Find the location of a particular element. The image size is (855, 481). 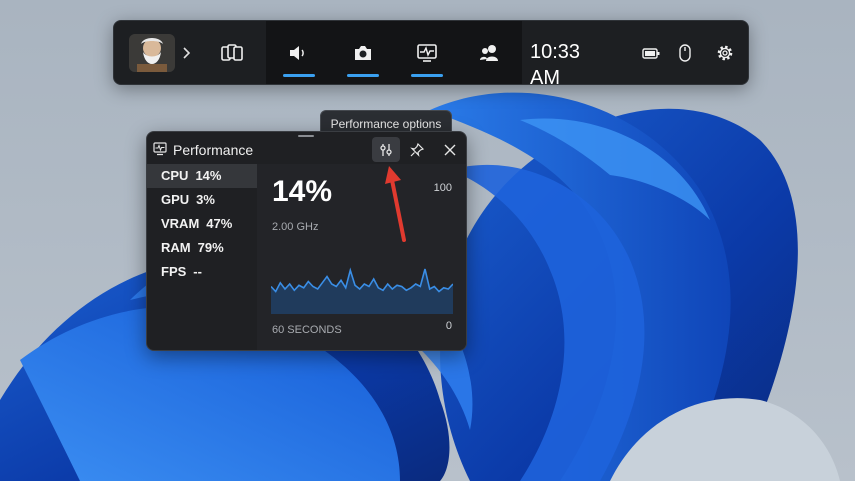

metric-item-gpu: GPU 3% is located at coordinates (202, 200).